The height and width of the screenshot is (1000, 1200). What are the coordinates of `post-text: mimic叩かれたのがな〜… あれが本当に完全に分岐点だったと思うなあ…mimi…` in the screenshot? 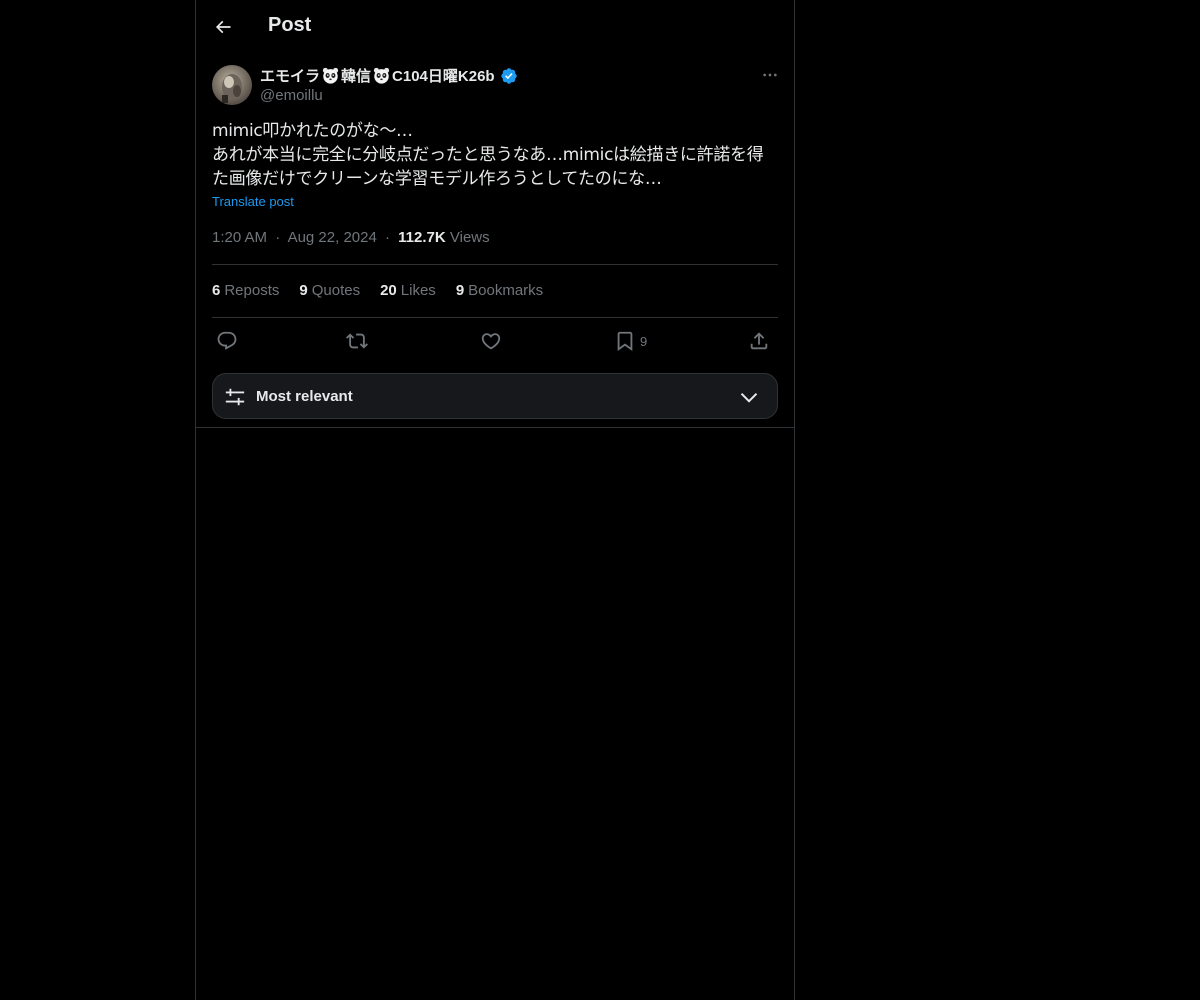 It's located at (495, 155).